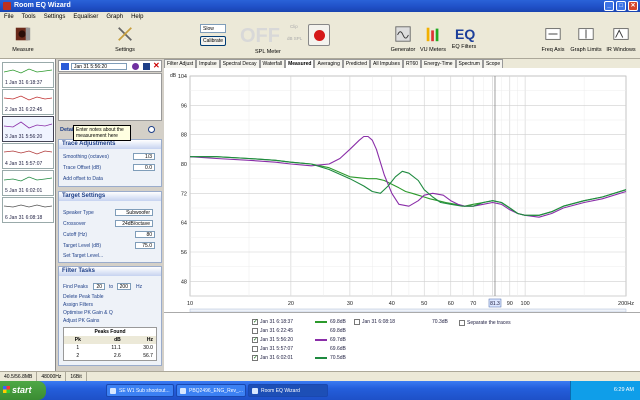 This screenshot has width=640, height=400. What do you see at coordinates (294, 26) in the screenshot?
I see `clip-label: Clip` at bounding box center [294, 26].